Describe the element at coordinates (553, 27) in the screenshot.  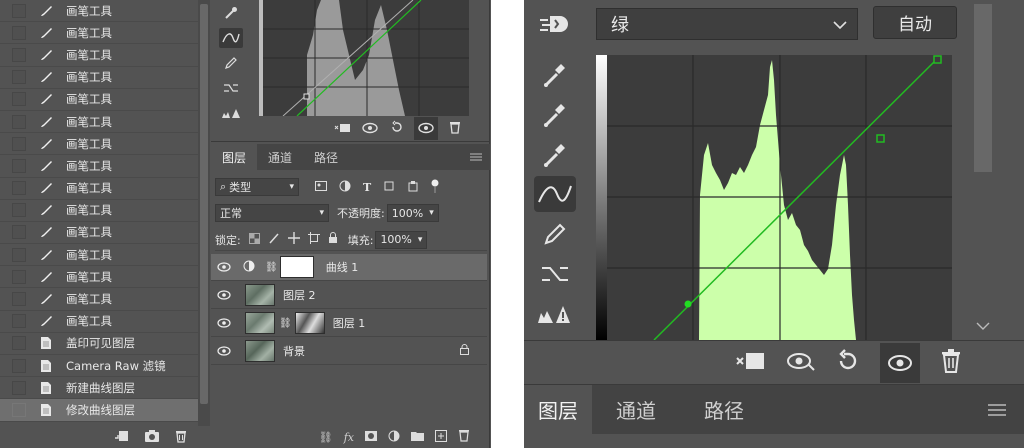
I see `target-adjust-icon` at that location.